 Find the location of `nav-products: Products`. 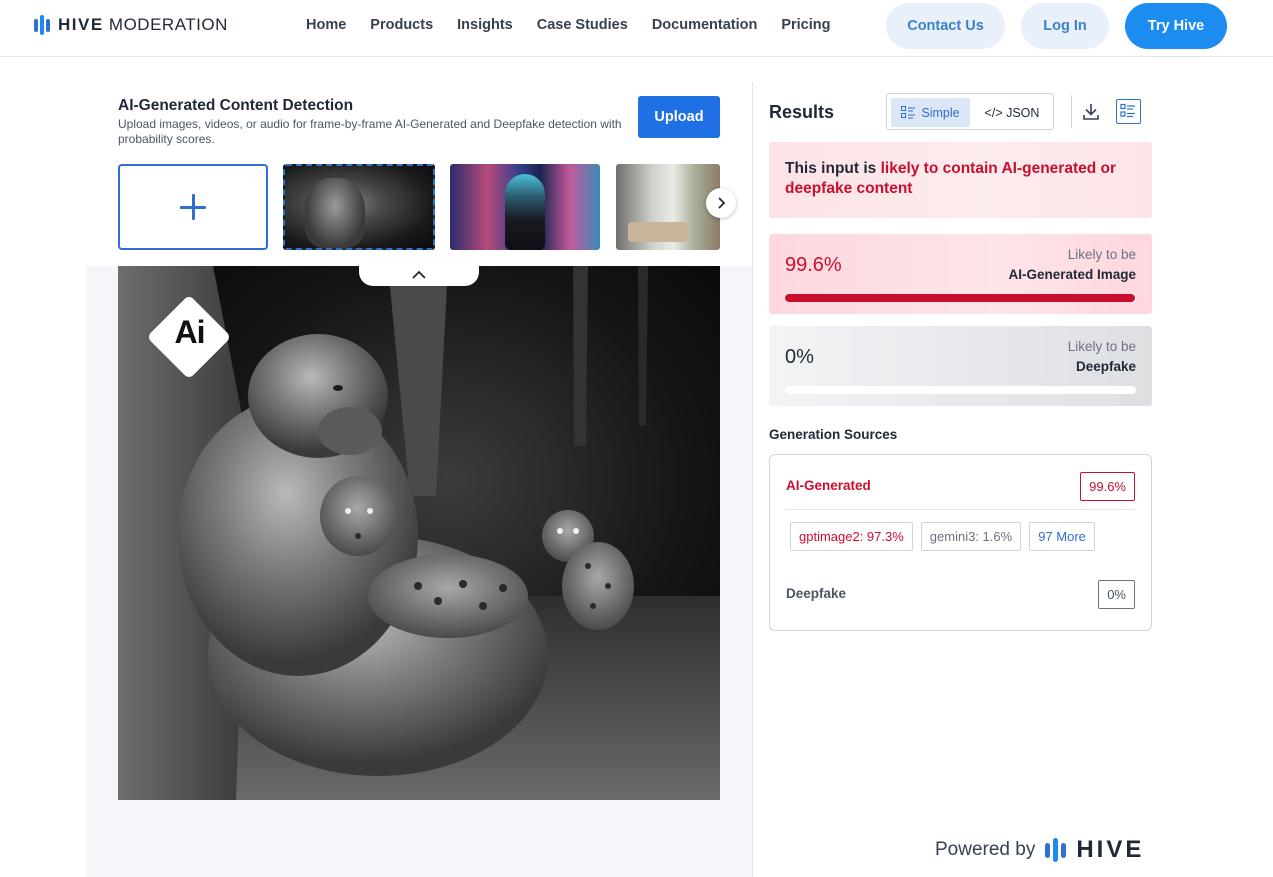

nav-products: Products is located at coordinates (401, 25).